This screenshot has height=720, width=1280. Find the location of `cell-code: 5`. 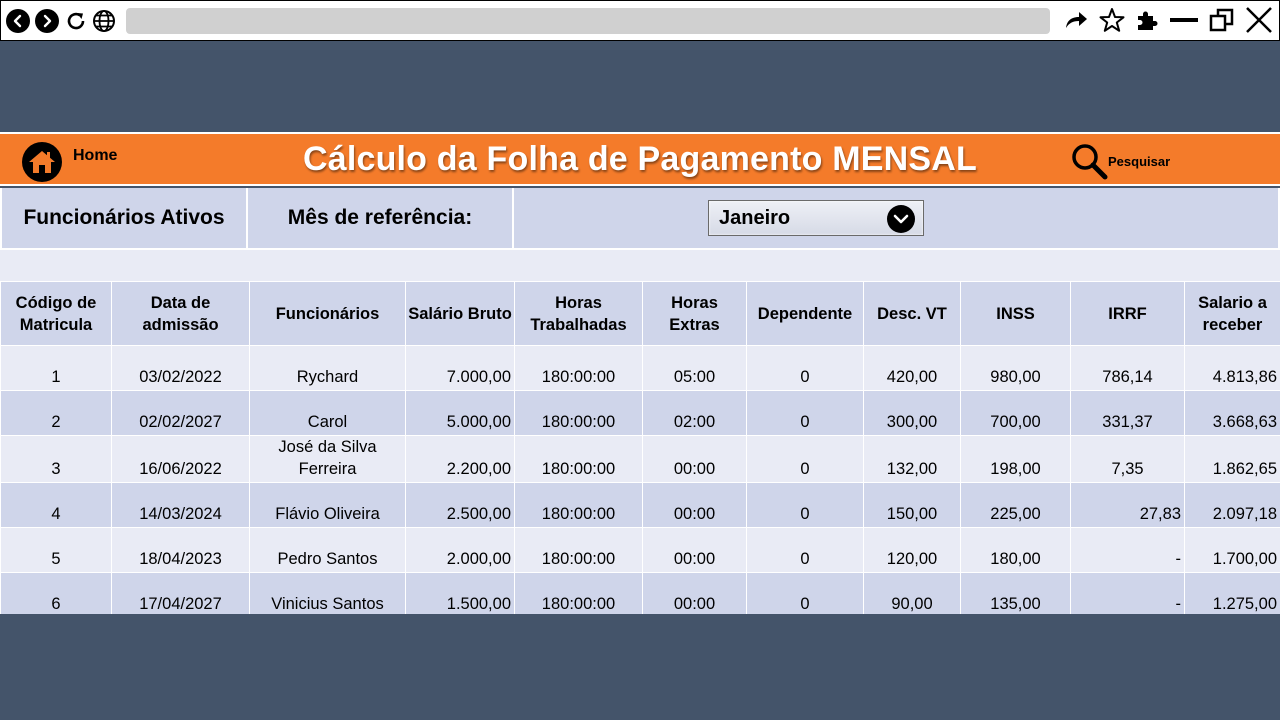

cell-code: 5 is located at coordinates (56, 550).